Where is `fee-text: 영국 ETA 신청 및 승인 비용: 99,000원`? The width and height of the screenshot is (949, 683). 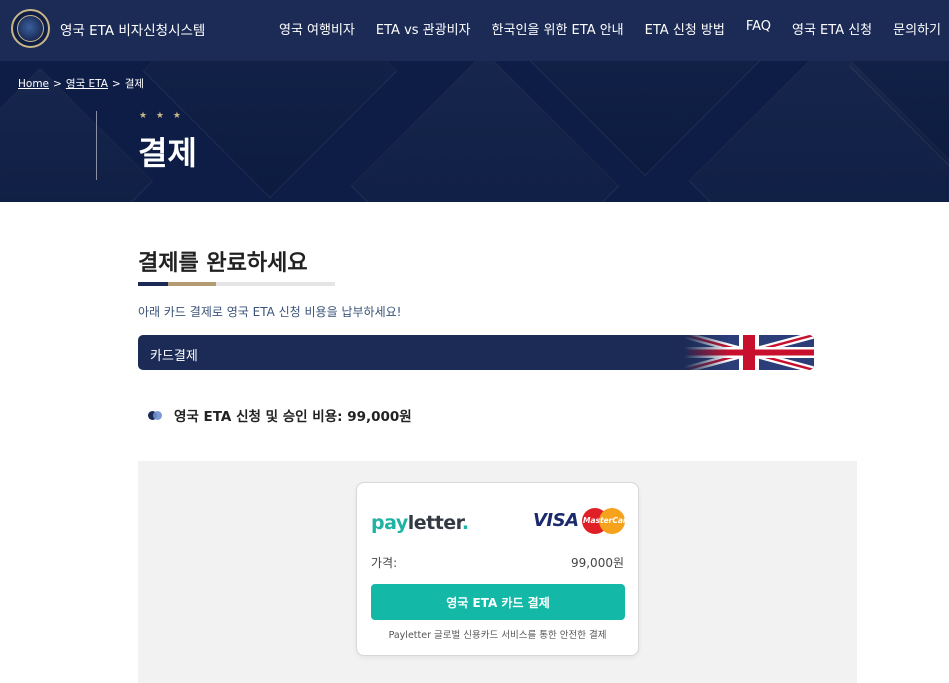
fee-text: 영국 ETA 신청 및 승인 비용: 99,000원 is located at coordinates (293, 417).